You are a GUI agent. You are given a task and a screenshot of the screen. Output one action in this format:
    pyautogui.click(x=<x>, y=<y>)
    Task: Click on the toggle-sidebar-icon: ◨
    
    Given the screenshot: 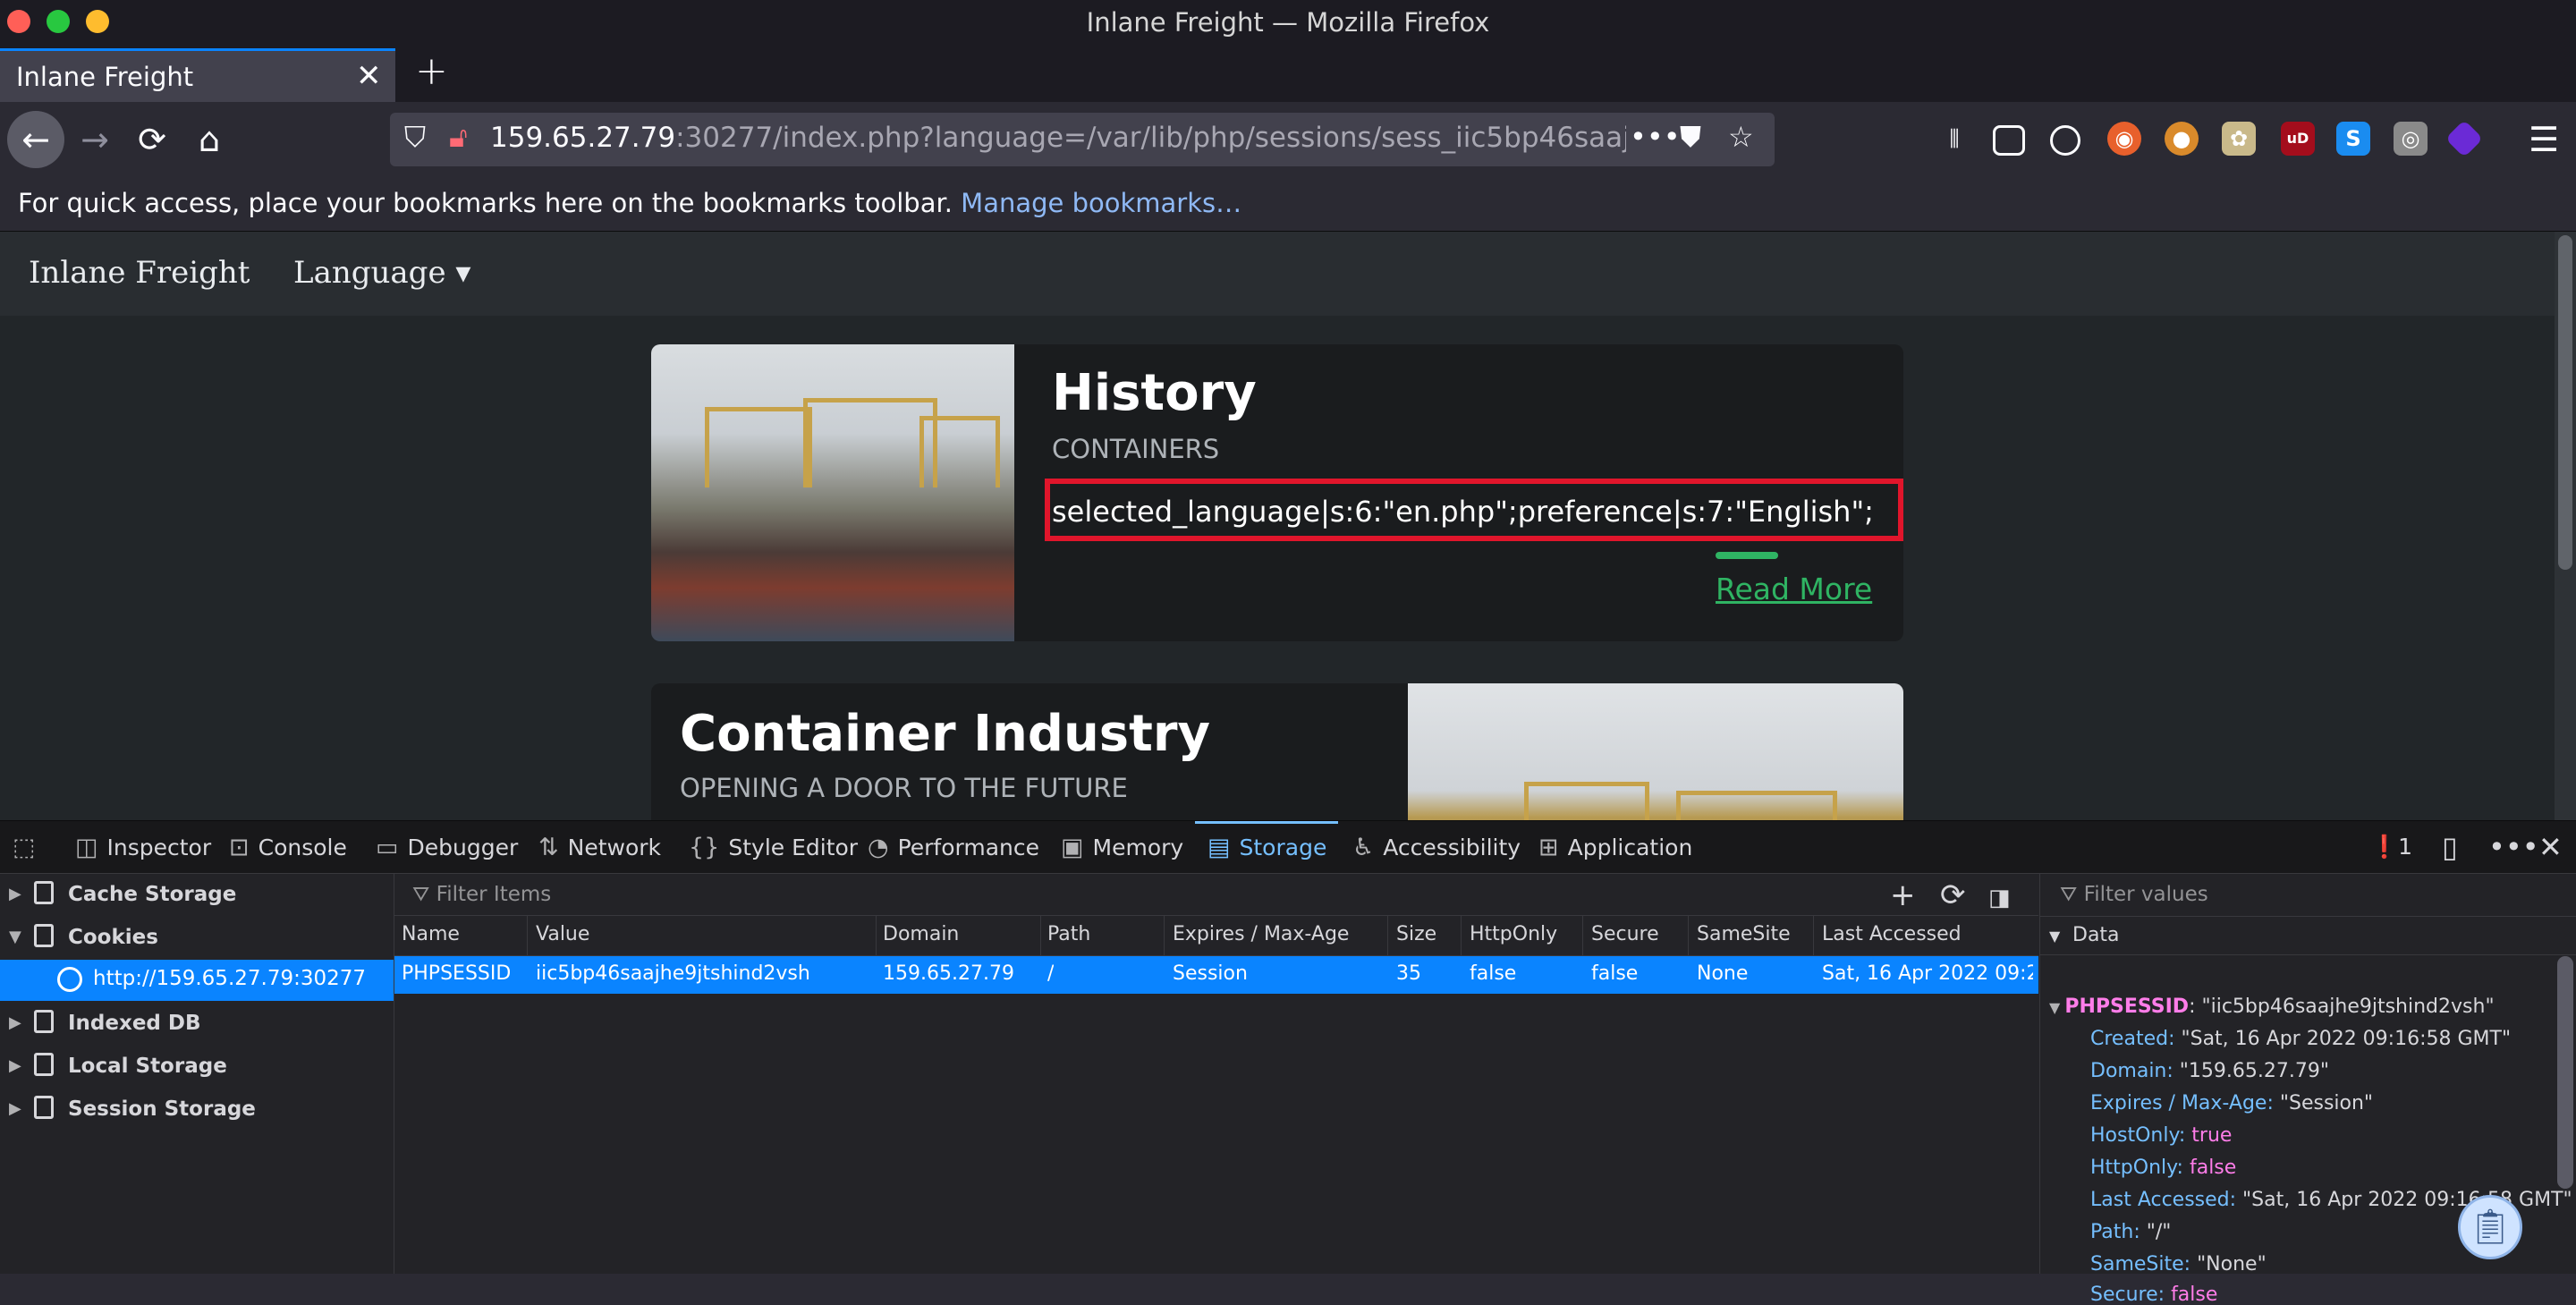 What is the action you would take?
    pyautogui.click(x=1999, y=898)
    